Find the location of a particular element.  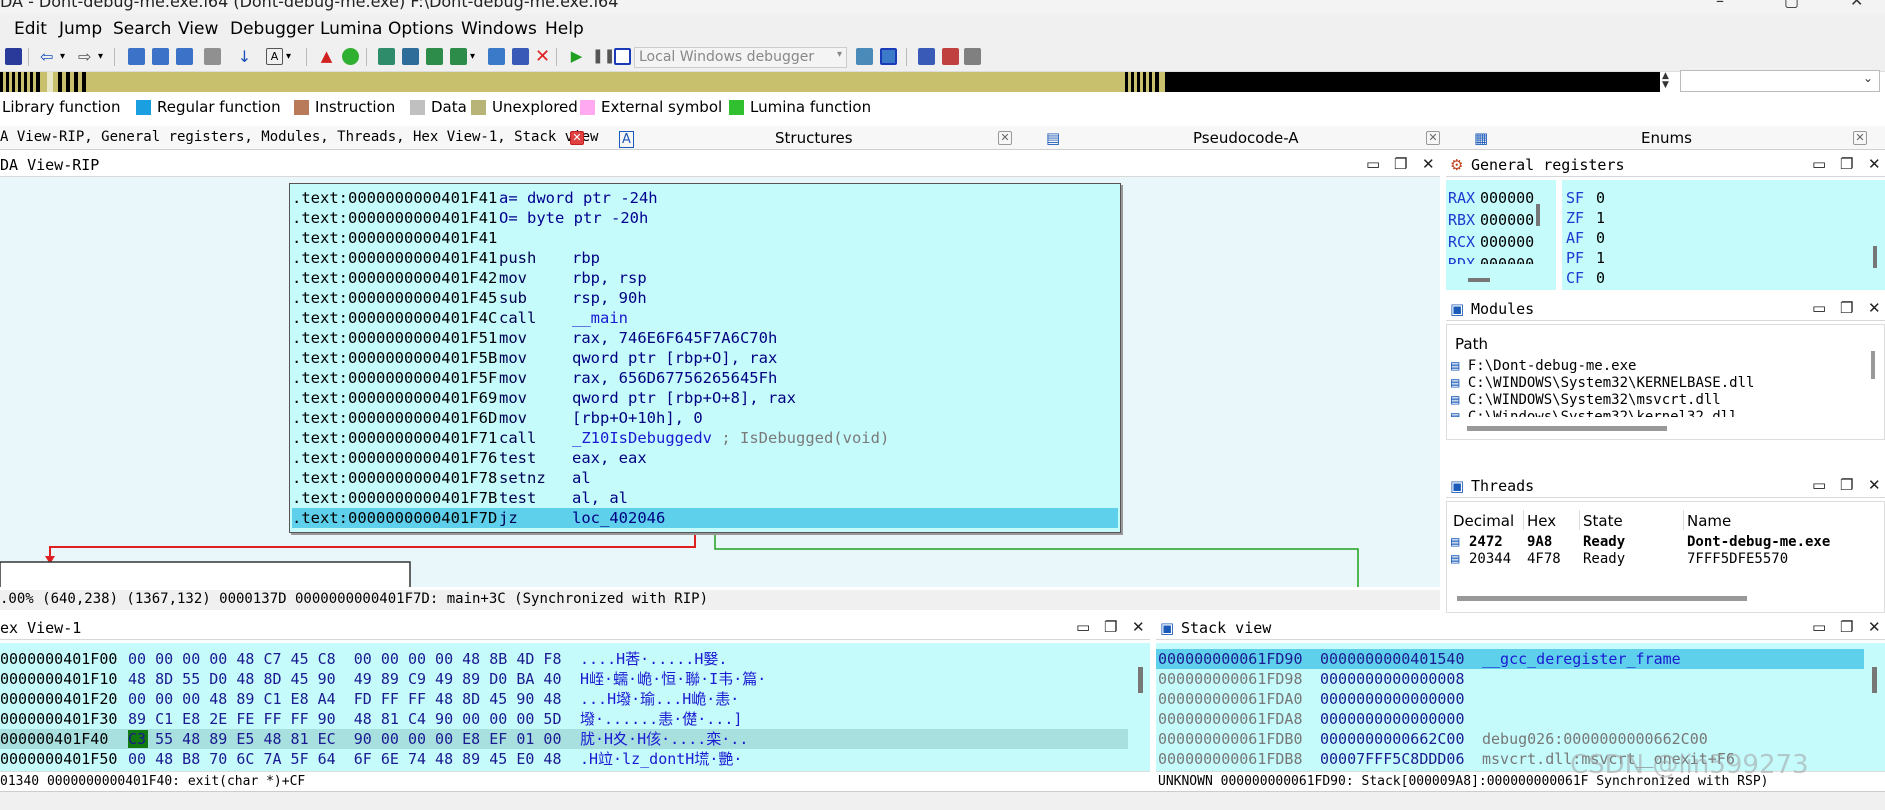

flag-value: 0 is located at coordinates (1600, 278).